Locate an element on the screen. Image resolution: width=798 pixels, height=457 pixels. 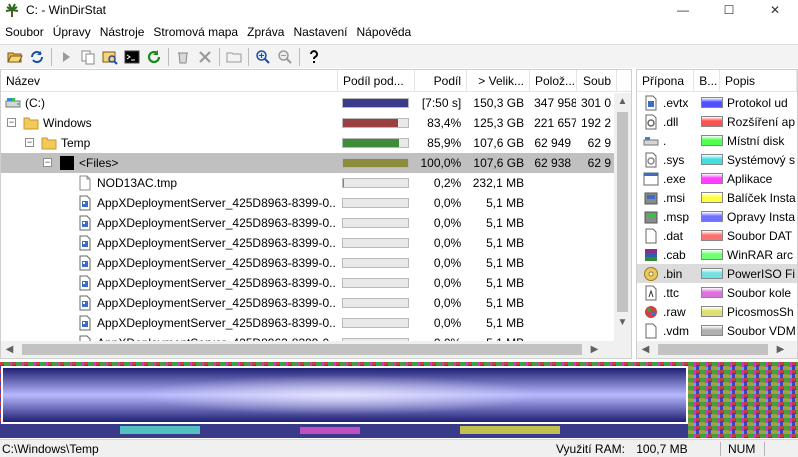
recycle-bin-button is located at coordinates (183, 57).